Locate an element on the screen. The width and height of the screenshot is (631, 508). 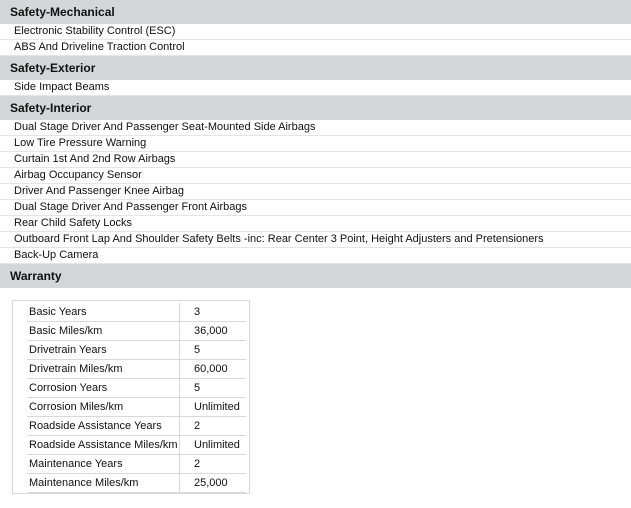
table-row: Corrosion Years 5 is located at coordinates (136, 388).